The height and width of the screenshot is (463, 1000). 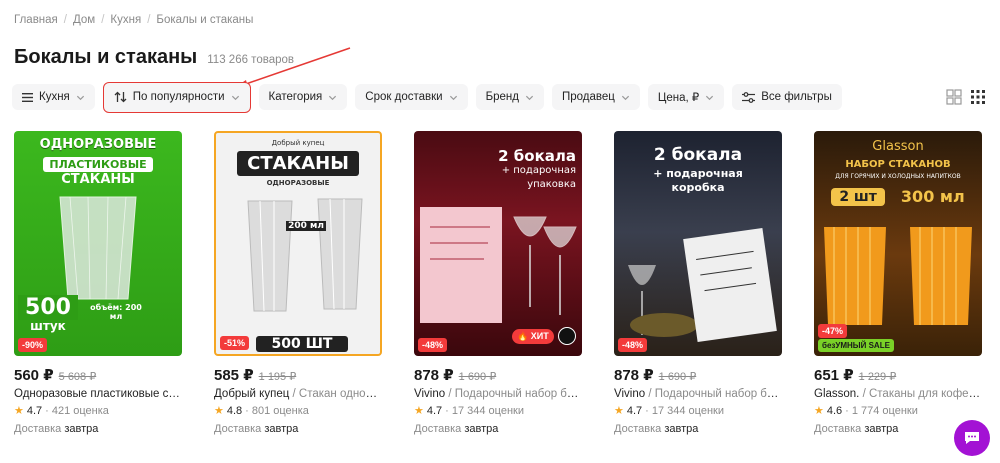 I want to click on old-price: 1 229 ₽, so click(x=877, y=377).